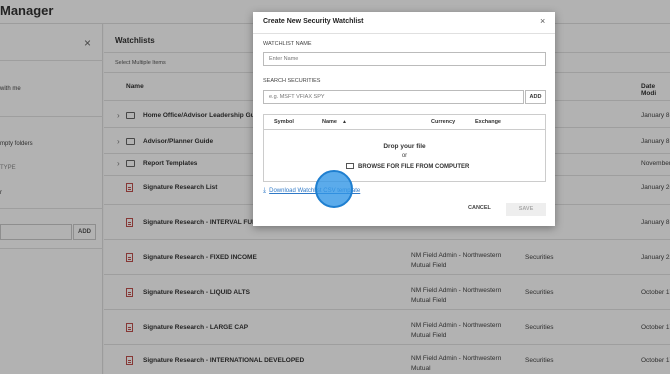  I want to click on column-header-currency: Currency, so click(443, 122).